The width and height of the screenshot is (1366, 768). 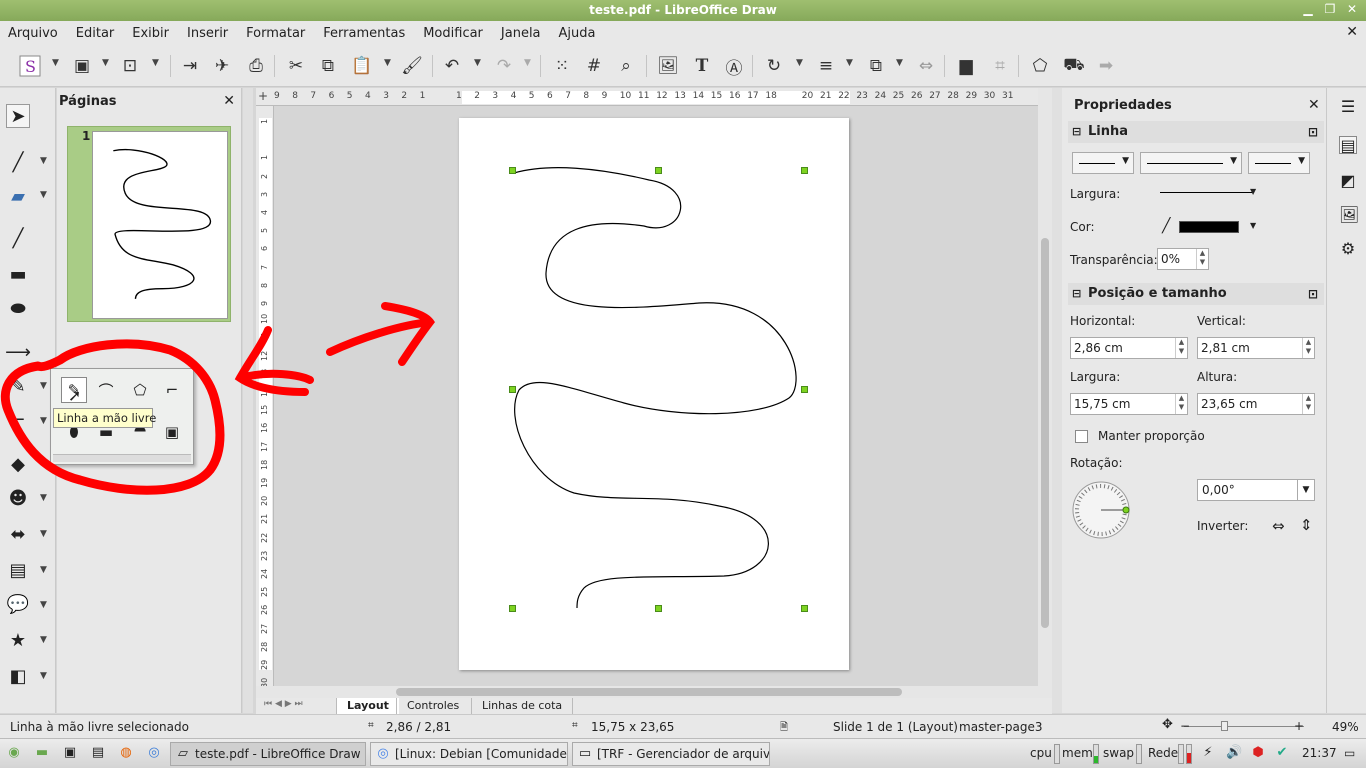 What do you see at coordinates (1208, 753) in the screenshot?
I see `network-icon: ⚡` at bounding box center [1208, 753].